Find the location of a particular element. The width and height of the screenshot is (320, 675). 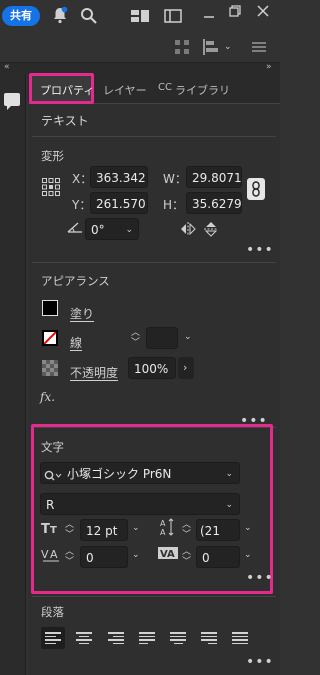

restore-icon is located at coordinates (235, 12).